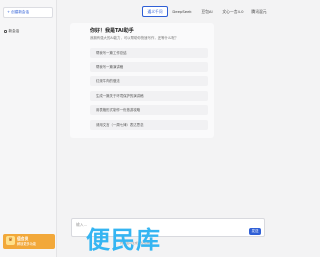 The width and height of the screenshot is (320, 257). I want to click on tab-hunyuan: 腾讯混元, so click(259, 11).